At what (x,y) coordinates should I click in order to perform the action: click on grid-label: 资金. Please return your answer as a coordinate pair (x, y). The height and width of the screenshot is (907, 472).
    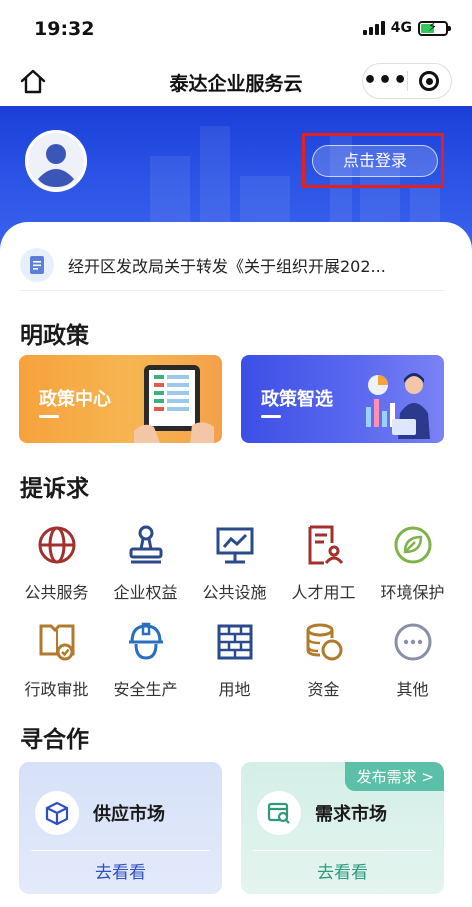
    Looking at the image, I should click on (323, 689).